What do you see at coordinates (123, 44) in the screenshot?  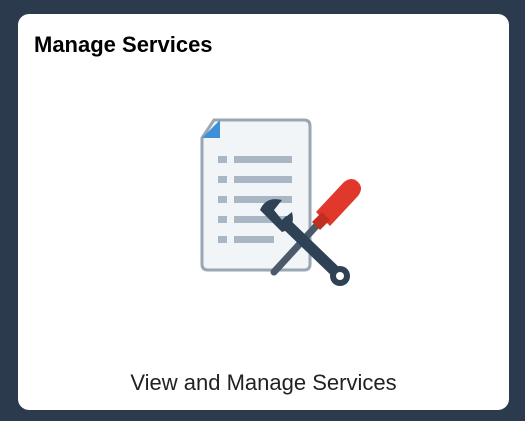 I see `tile-title: Manage Services` at bounding box center [123, 44].